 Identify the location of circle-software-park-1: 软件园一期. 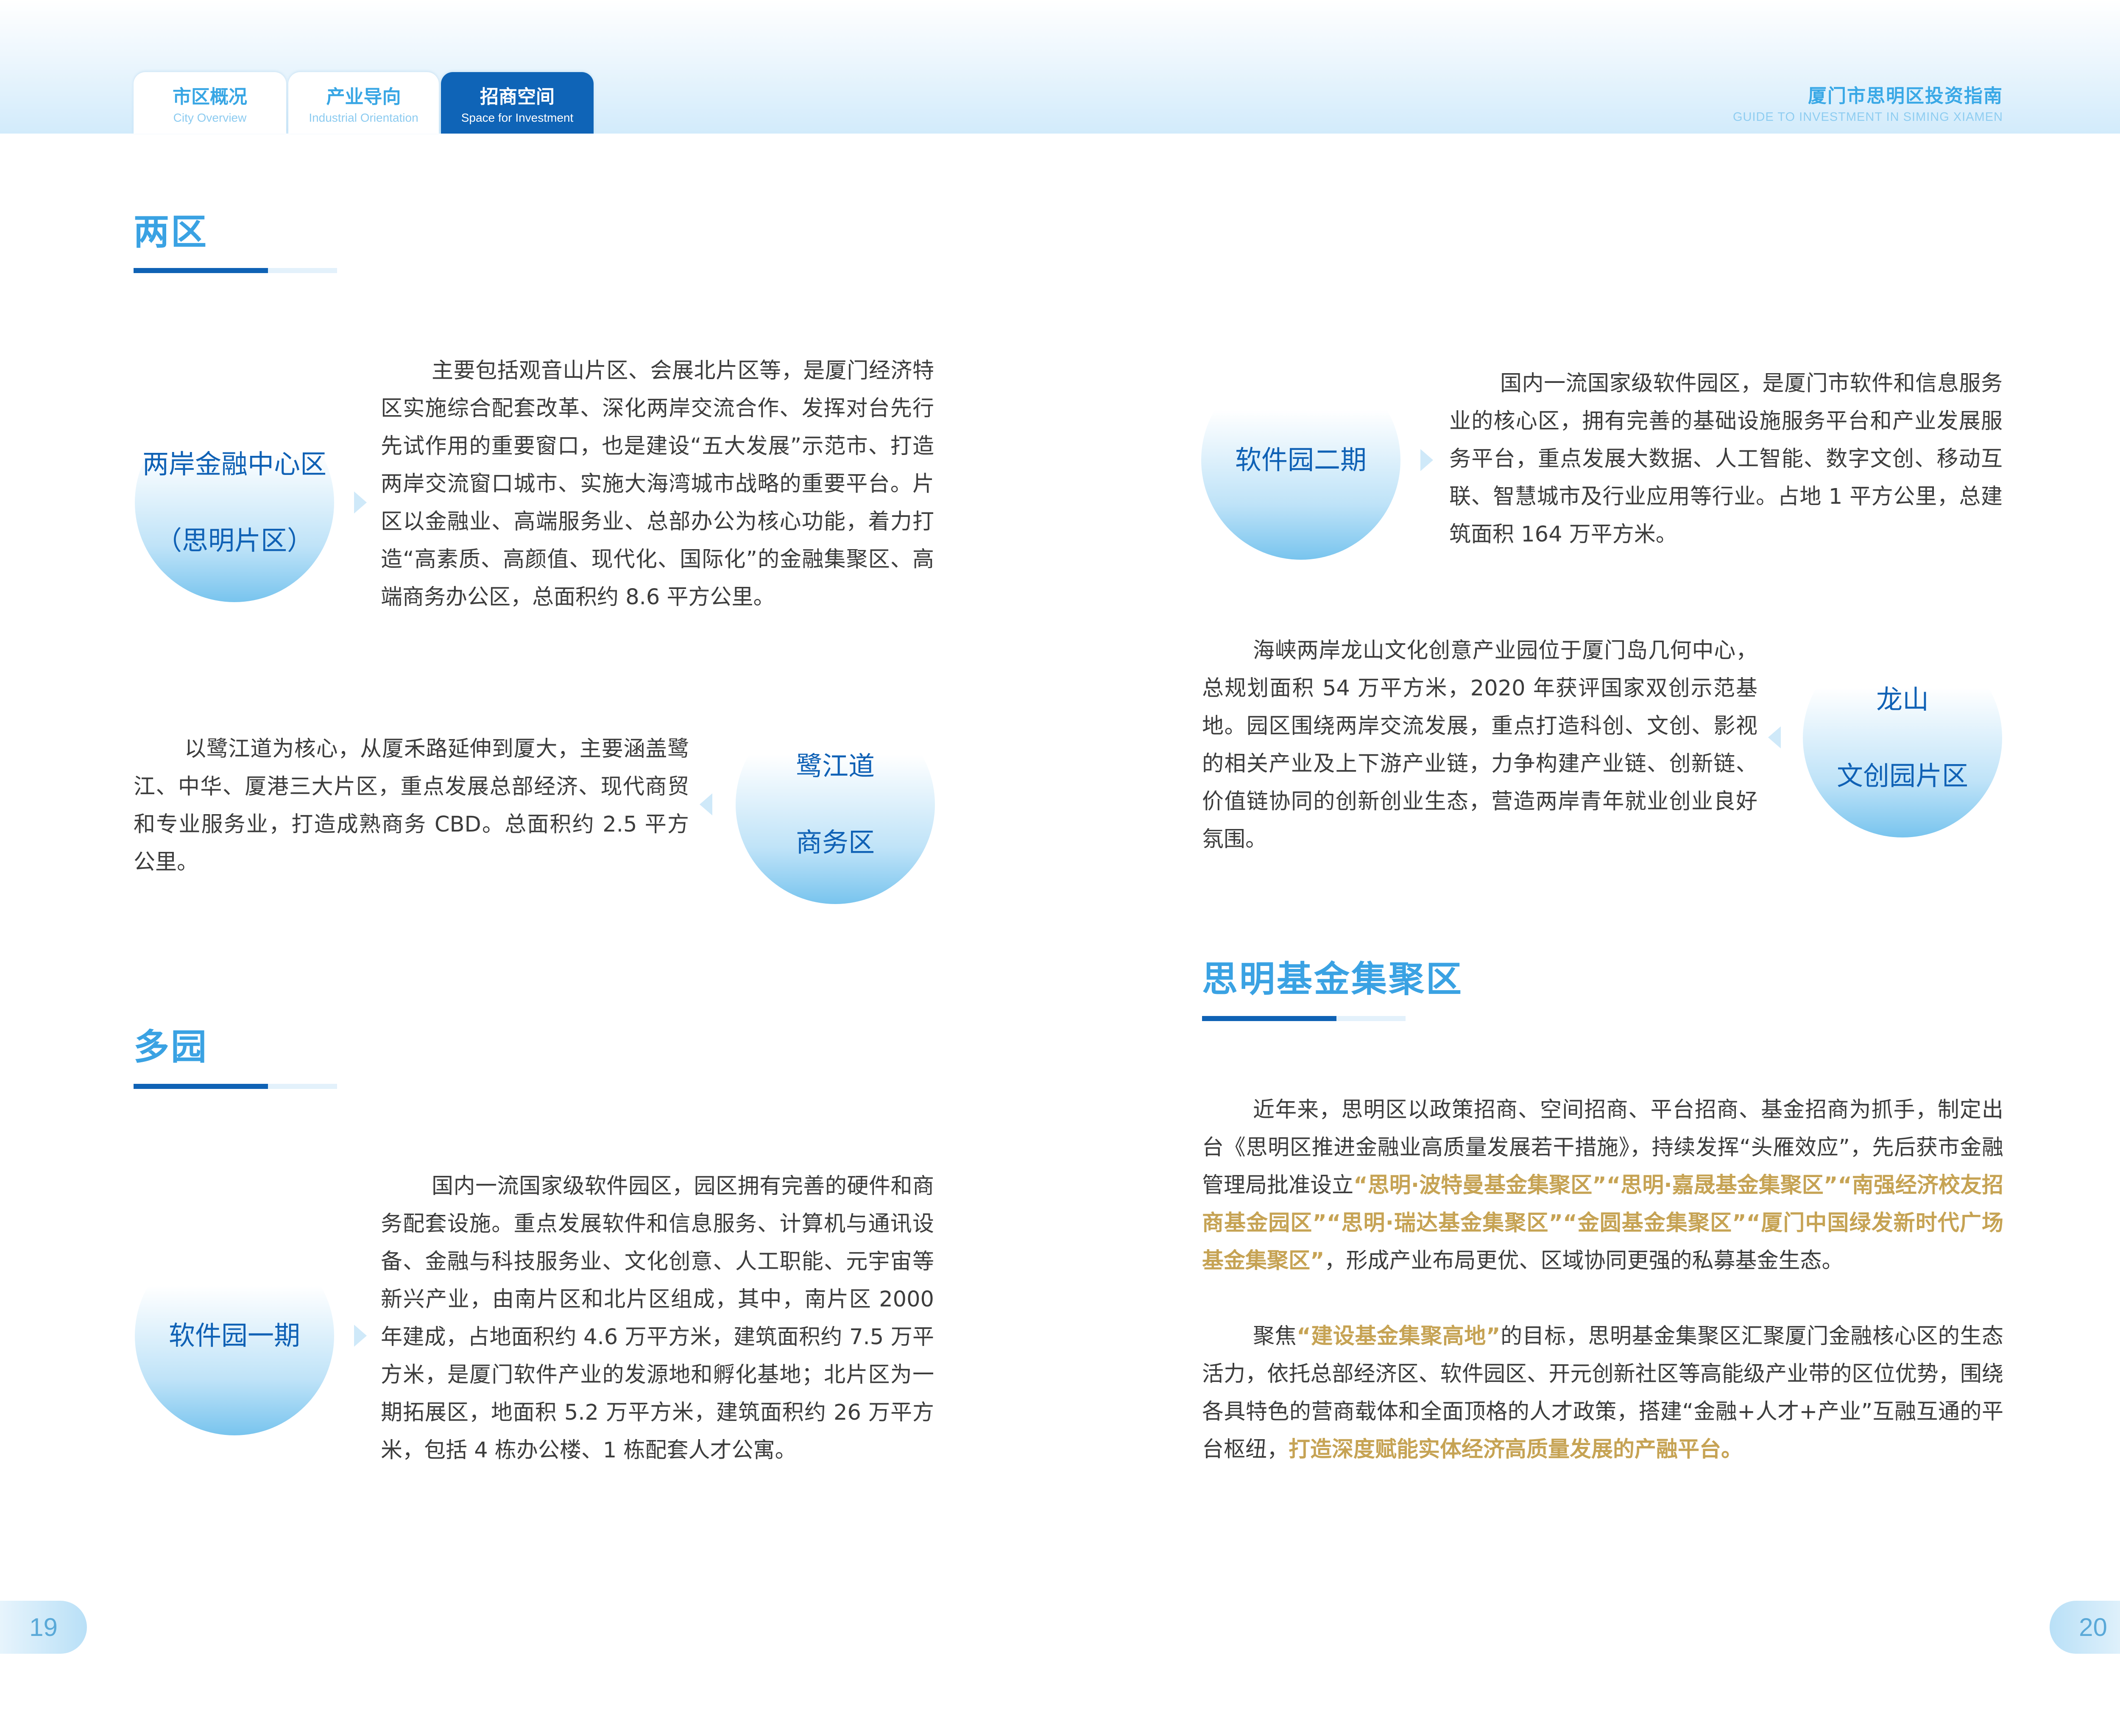
(235, 1335).